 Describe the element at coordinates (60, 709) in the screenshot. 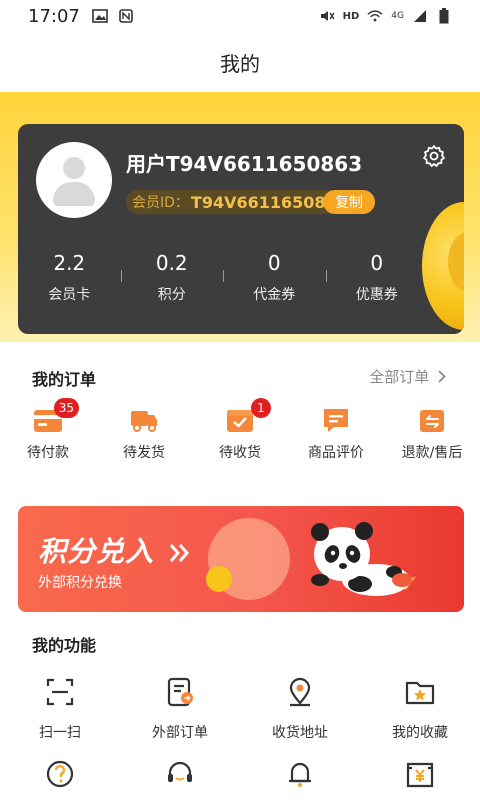

I see `func-scan: 扫一扫` at that location.